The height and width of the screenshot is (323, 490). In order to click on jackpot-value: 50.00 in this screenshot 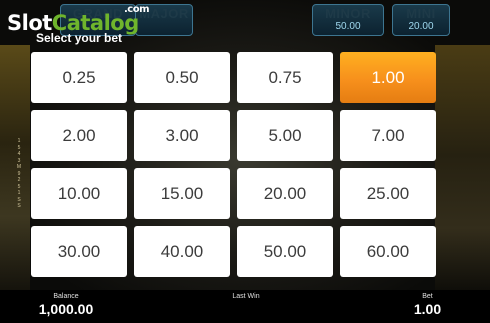, I will do `click(348, 26)`.